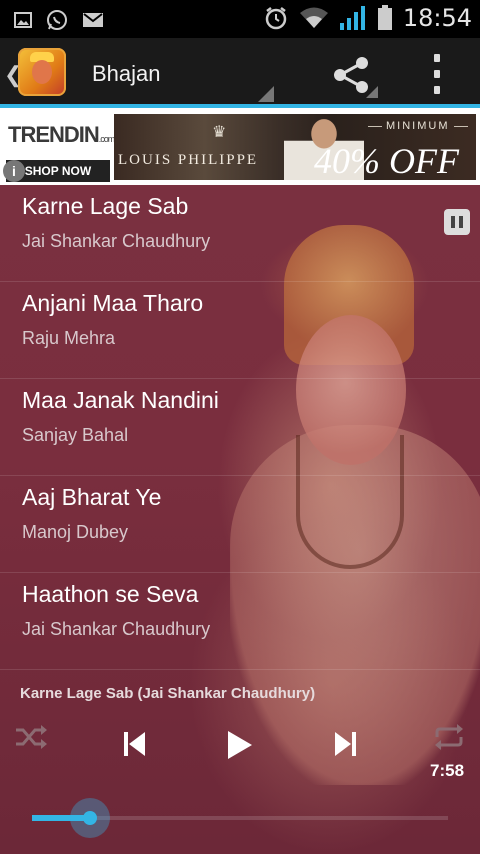  What do you see at coordinates (57, 20) in the screenshot?
I see `whatsapp-icon` at bounding box center [57, 20].